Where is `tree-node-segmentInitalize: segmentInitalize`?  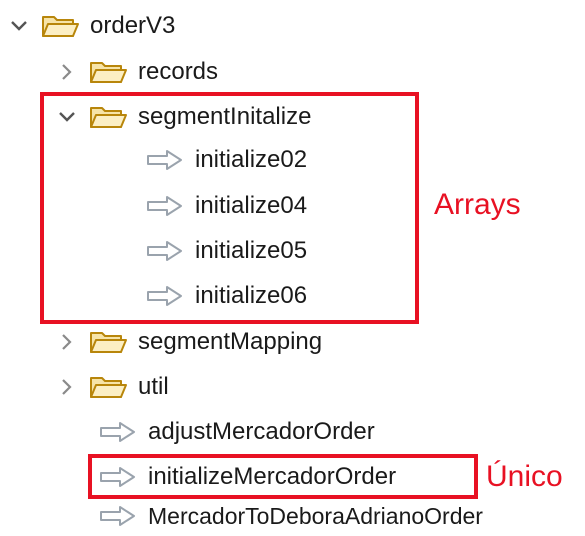
tree-node-segmentInitalize: segmentInitalize is located at coordinates (183, 117).